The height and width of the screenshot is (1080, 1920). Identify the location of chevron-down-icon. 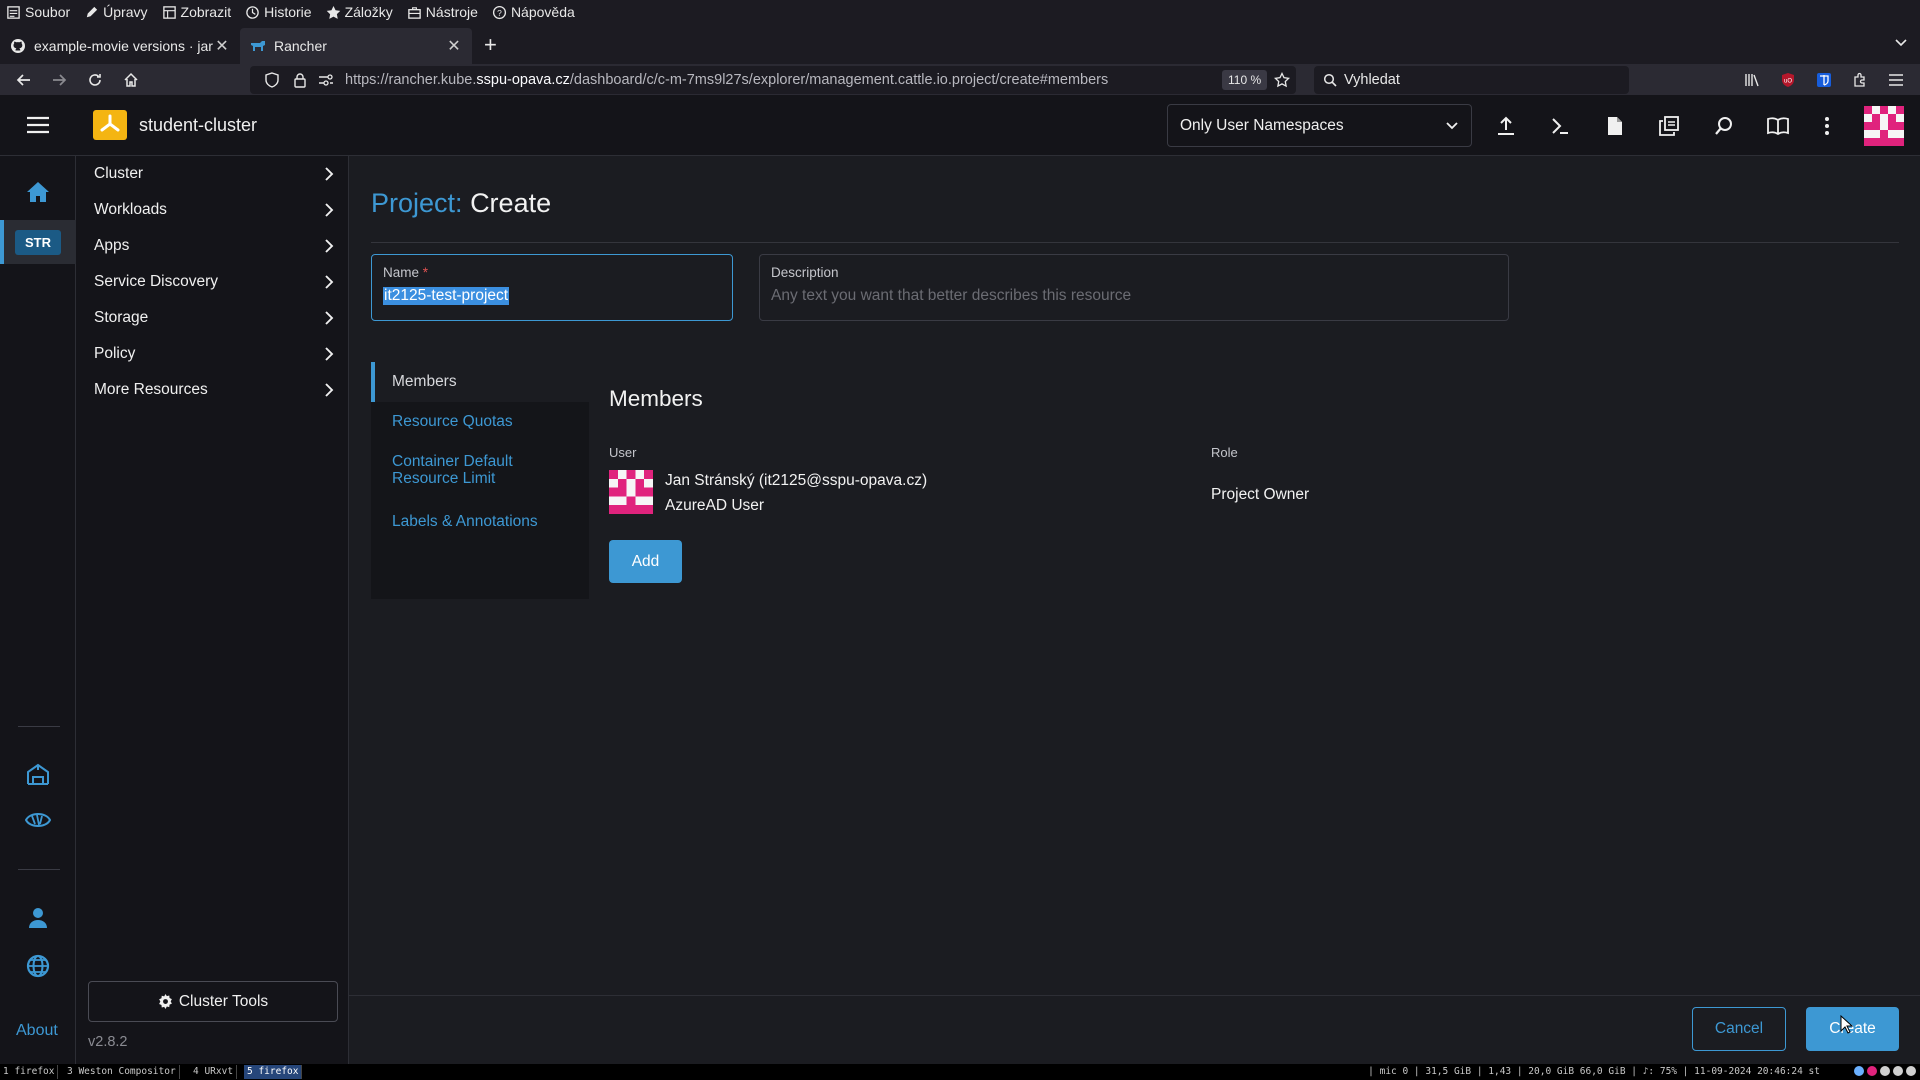
(1901, 43).